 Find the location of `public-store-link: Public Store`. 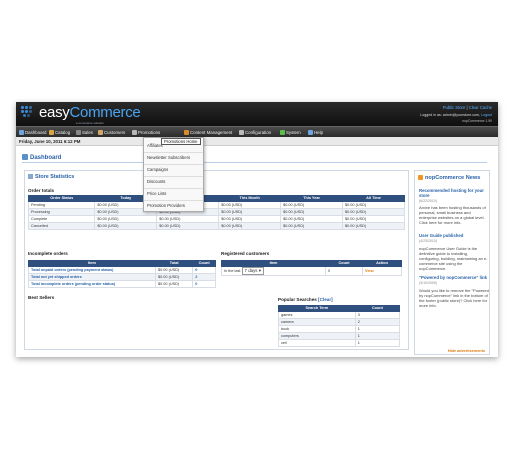

public-store-link: Public Store is located at coordinates (454, 107).